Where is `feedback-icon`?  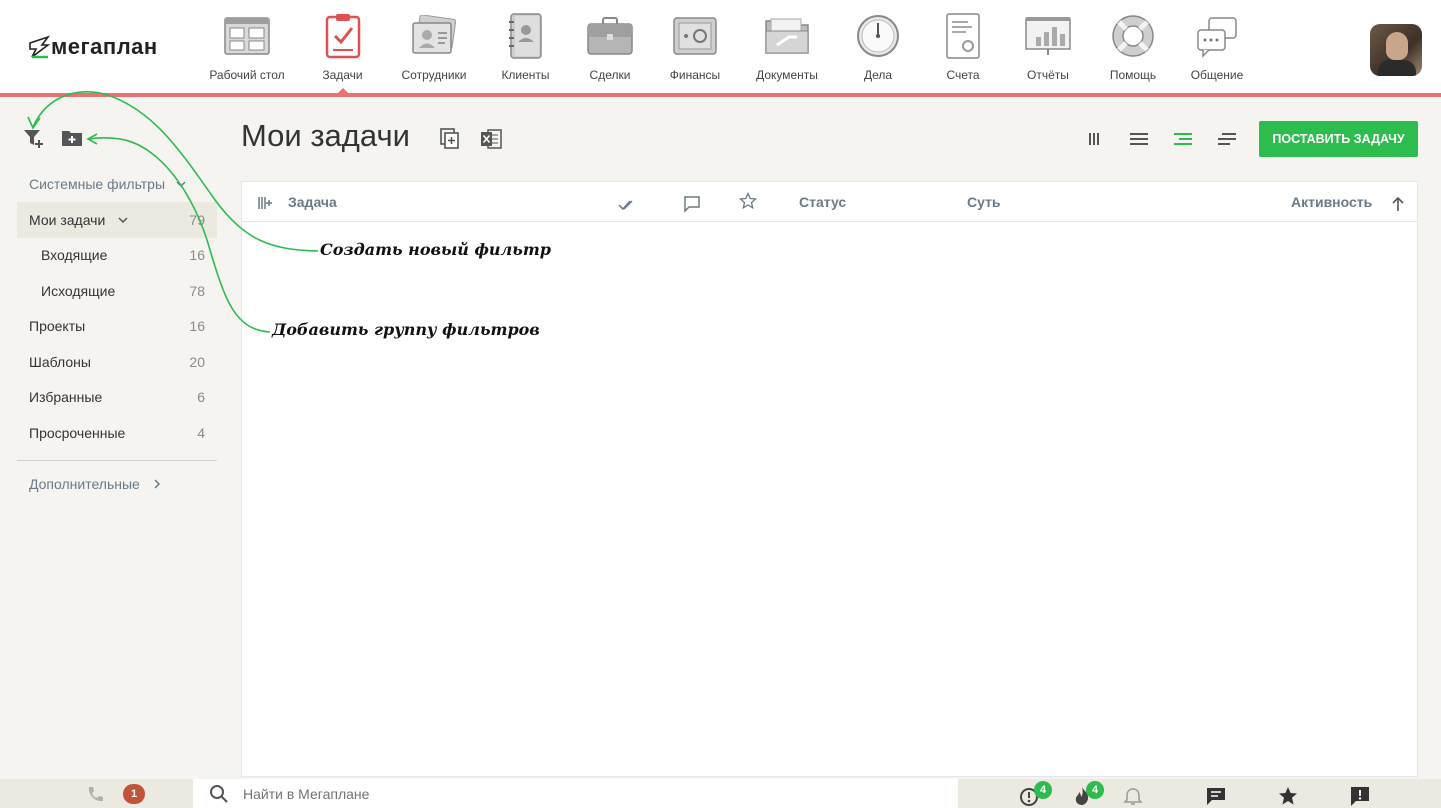
feedback-icon is located at coordinates (1360, 796).